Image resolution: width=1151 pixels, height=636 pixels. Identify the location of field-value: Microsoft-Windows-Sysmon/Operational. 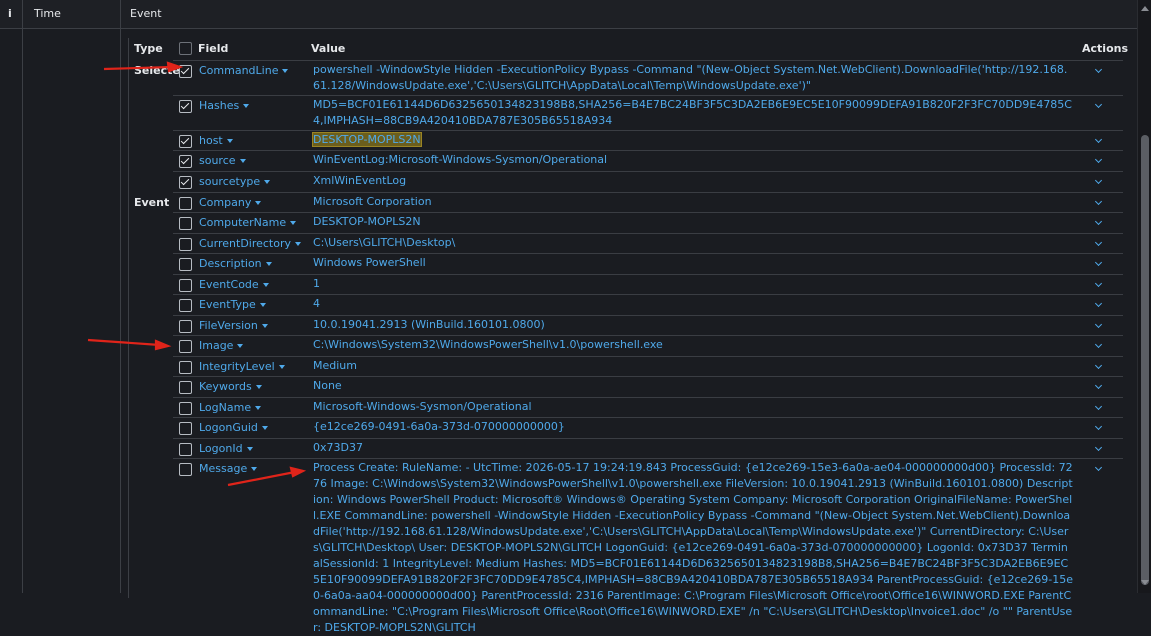
(693, 407).